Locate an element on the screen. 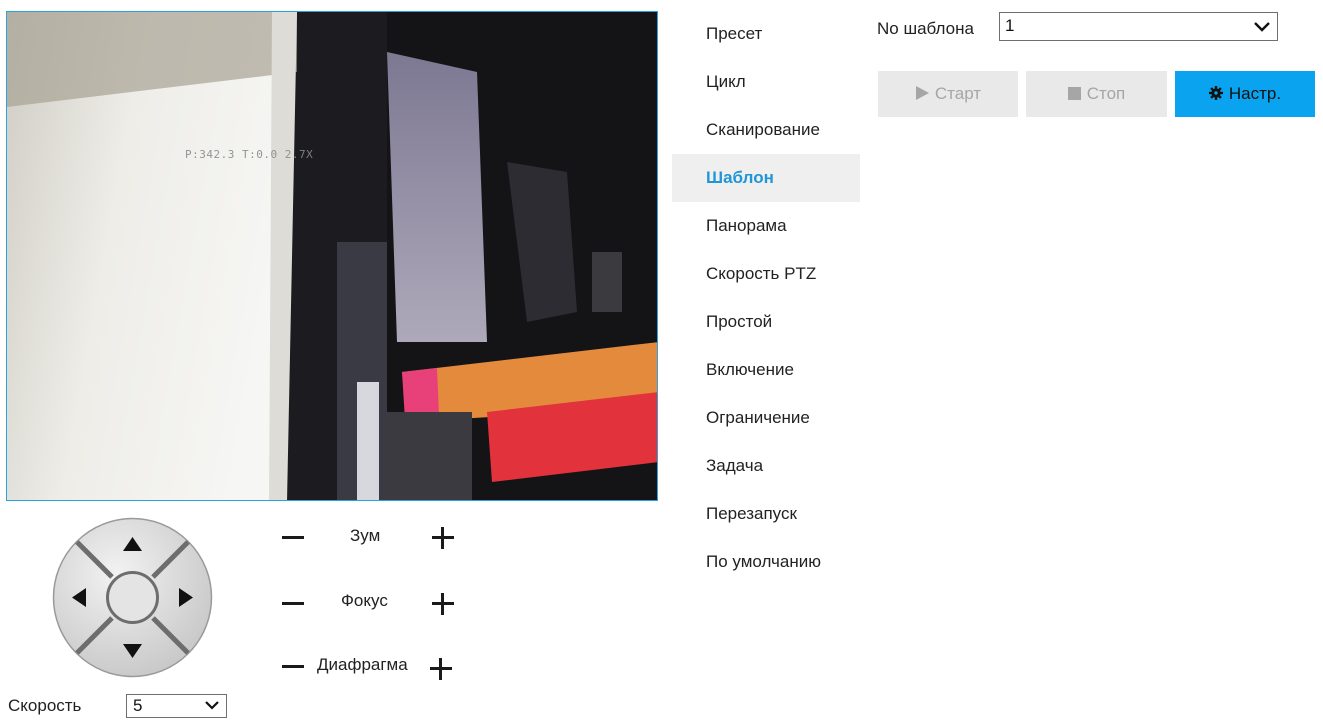 The height and width of the screenshot is (720, 1323). menu-item-preset: Пресет is located at coordinates (766, 34).